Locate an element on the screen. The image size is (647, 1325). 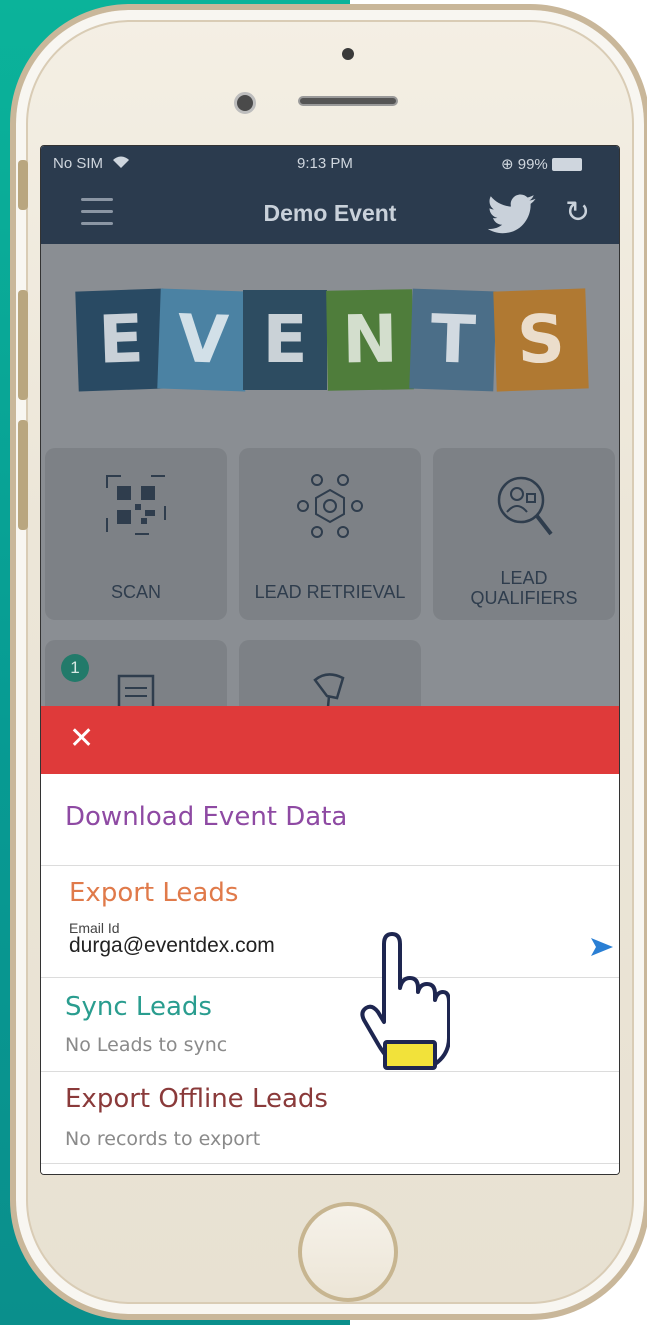
carrier-label: No SIM is located at coordinates (92, 163).